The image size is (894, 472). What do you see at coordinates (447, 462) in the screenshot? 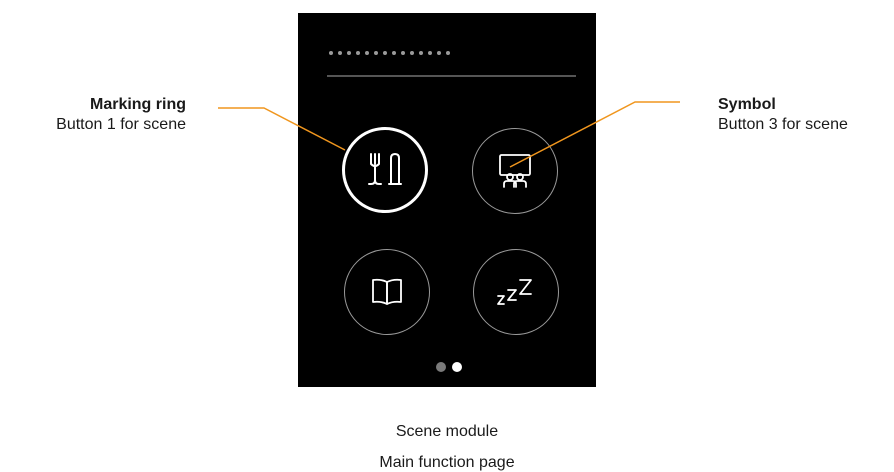
I see `caption-subtitle: Main function page` at bounding box center [447, 462].